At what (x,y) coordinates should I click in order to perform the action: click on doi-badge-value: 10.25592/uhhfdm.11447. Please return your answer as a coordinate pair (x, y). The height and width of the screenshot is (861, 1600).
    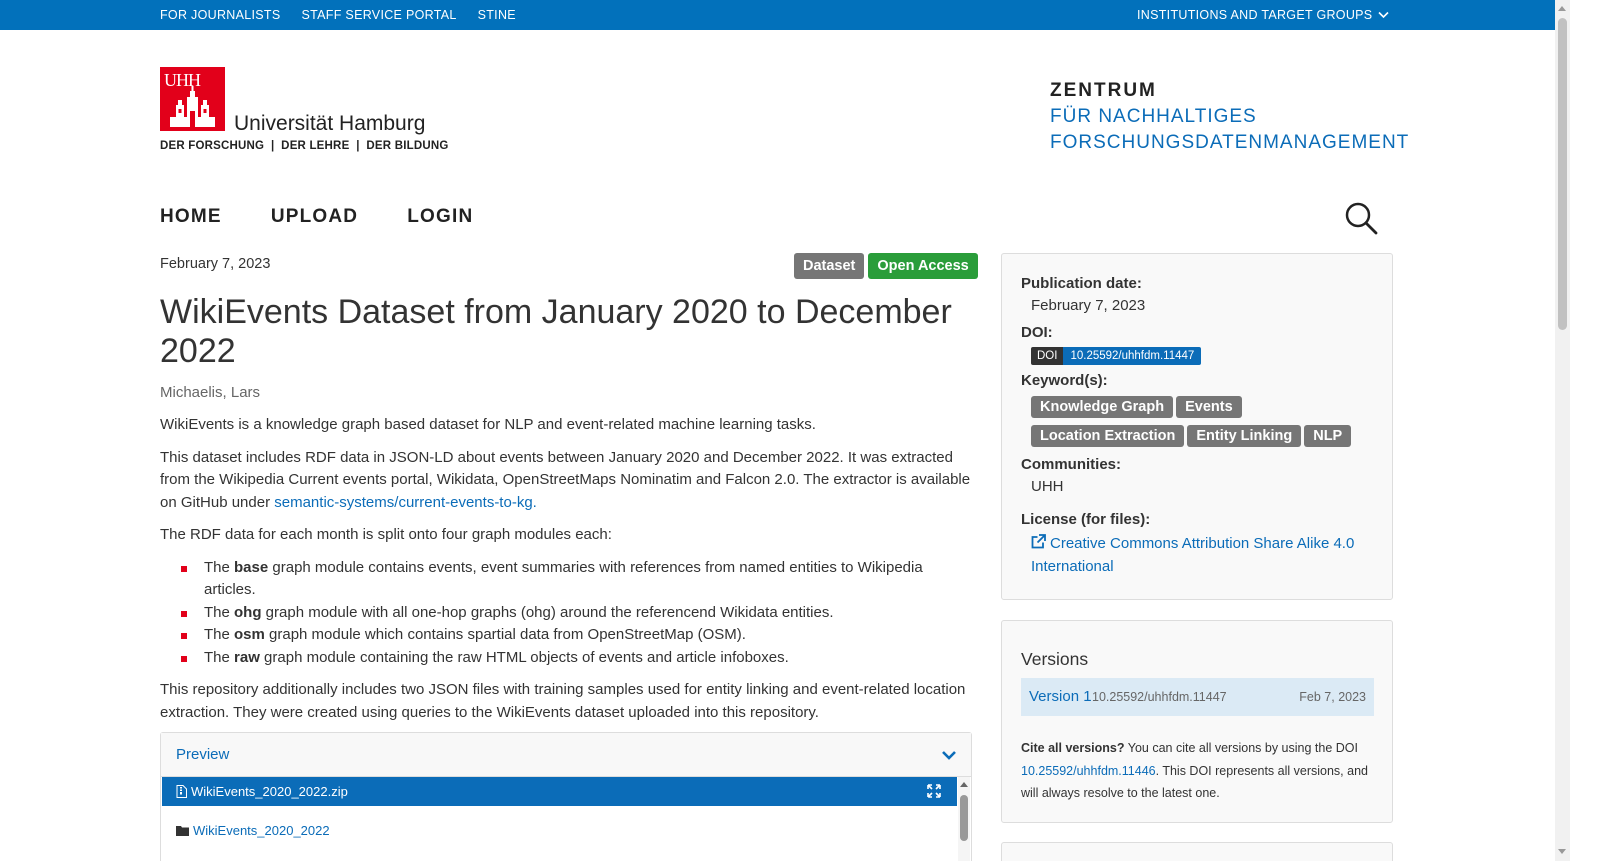
    Looking at the image, I should click on (1132, 356).